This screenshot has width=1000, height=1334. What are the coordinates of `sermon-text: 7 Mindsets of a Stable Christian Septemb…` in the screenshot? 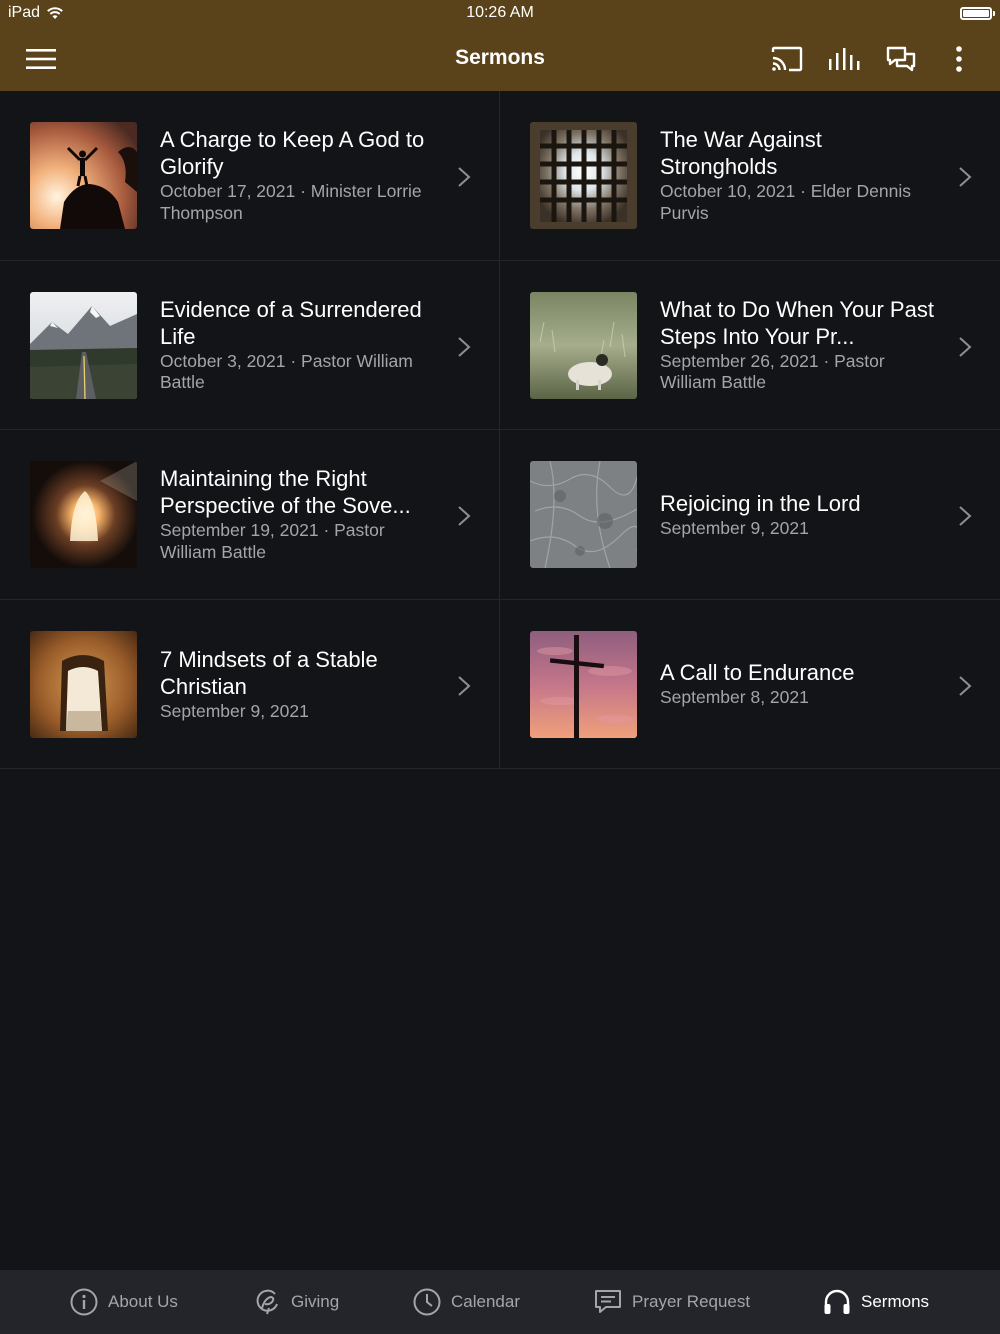 It's located at (300, 684).